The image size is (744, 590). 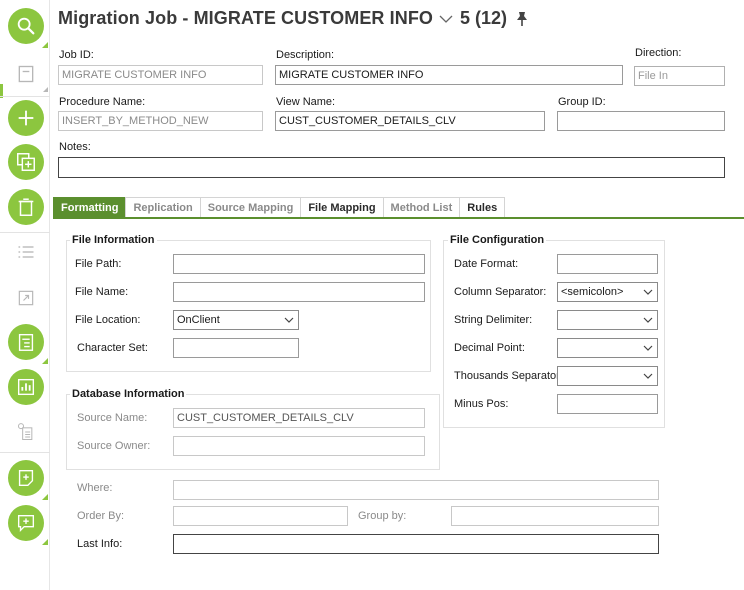 What do you see at coordinates (607, 264) in the screenshot?
I see `date-format-field` at bounding box center [607, 264].